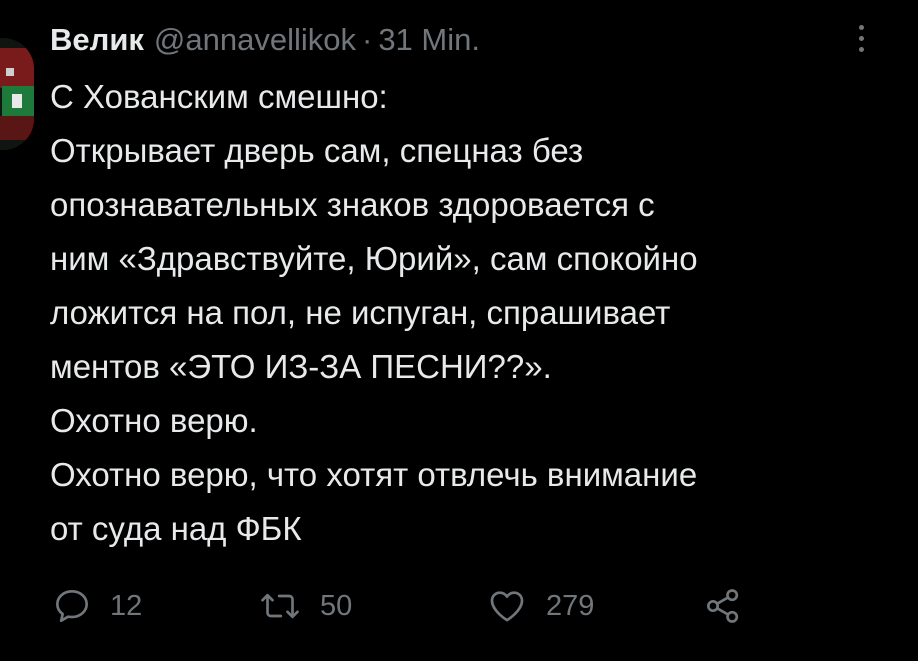 This screenshot has width=918, height=661. What do you see at coordinates (301, 366) in the screenshot?
I see `tweet-text-line: ментов «ЭТО ИЗ-ЗА ПЕСНИ??».` at bounding box center [301, 366].